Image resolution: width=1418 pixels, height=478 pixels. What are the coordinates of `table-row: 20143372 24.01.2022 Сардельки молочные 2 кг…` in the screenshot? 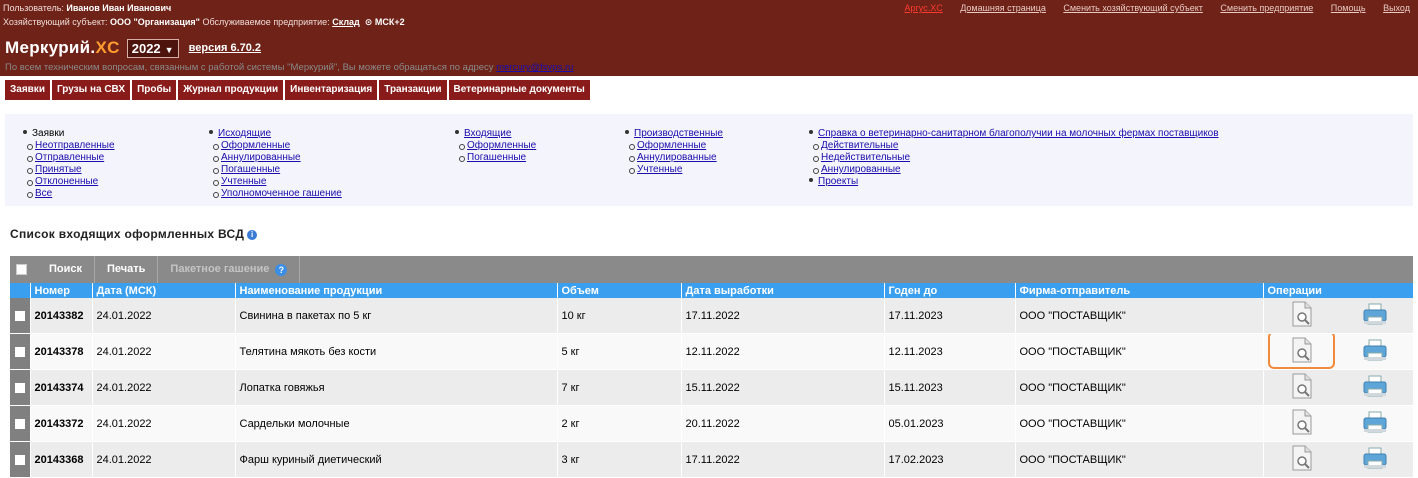 It's located at (712, 423).